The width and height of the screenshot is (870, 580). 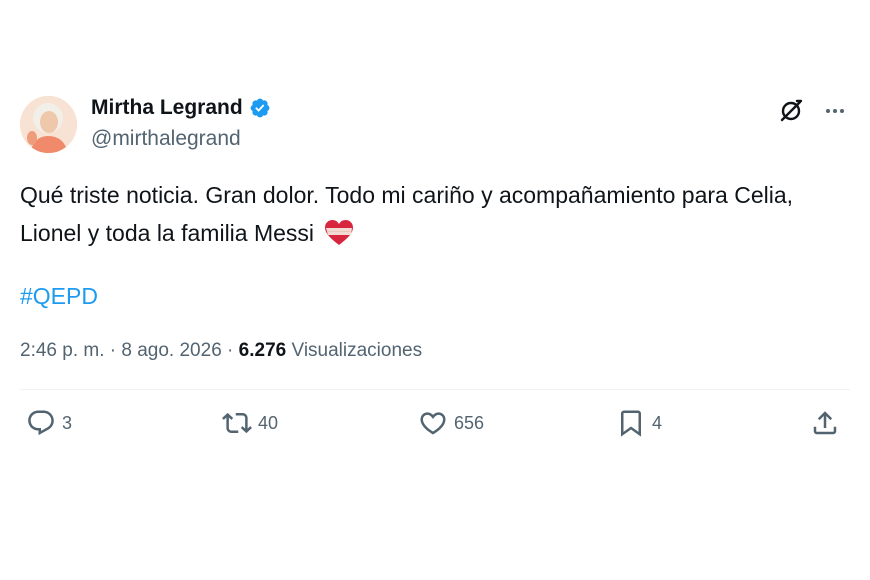 What do you see at coordinates (469, 422) in the screenshot?
I see `like-count: 656` at bounding box center [469, 422].